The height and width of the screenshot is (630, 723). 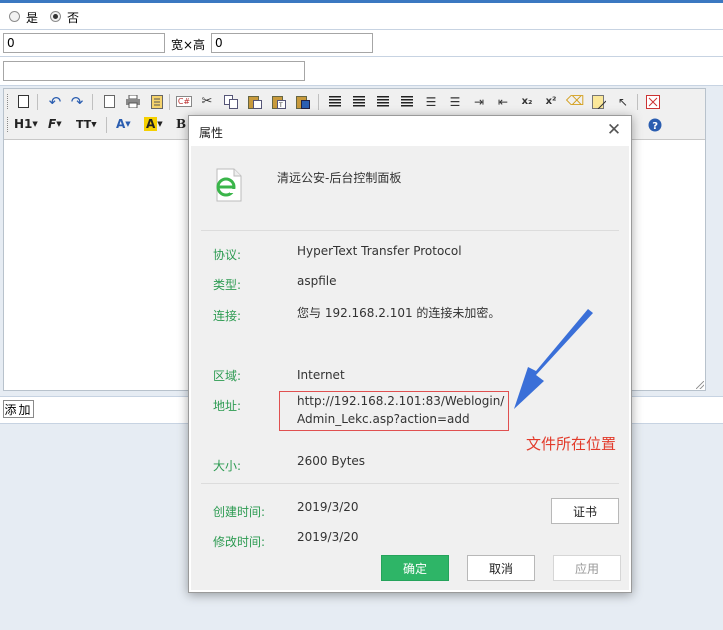 I want to click on size-value: 2600 Bytes, so click(x=331, y=461).